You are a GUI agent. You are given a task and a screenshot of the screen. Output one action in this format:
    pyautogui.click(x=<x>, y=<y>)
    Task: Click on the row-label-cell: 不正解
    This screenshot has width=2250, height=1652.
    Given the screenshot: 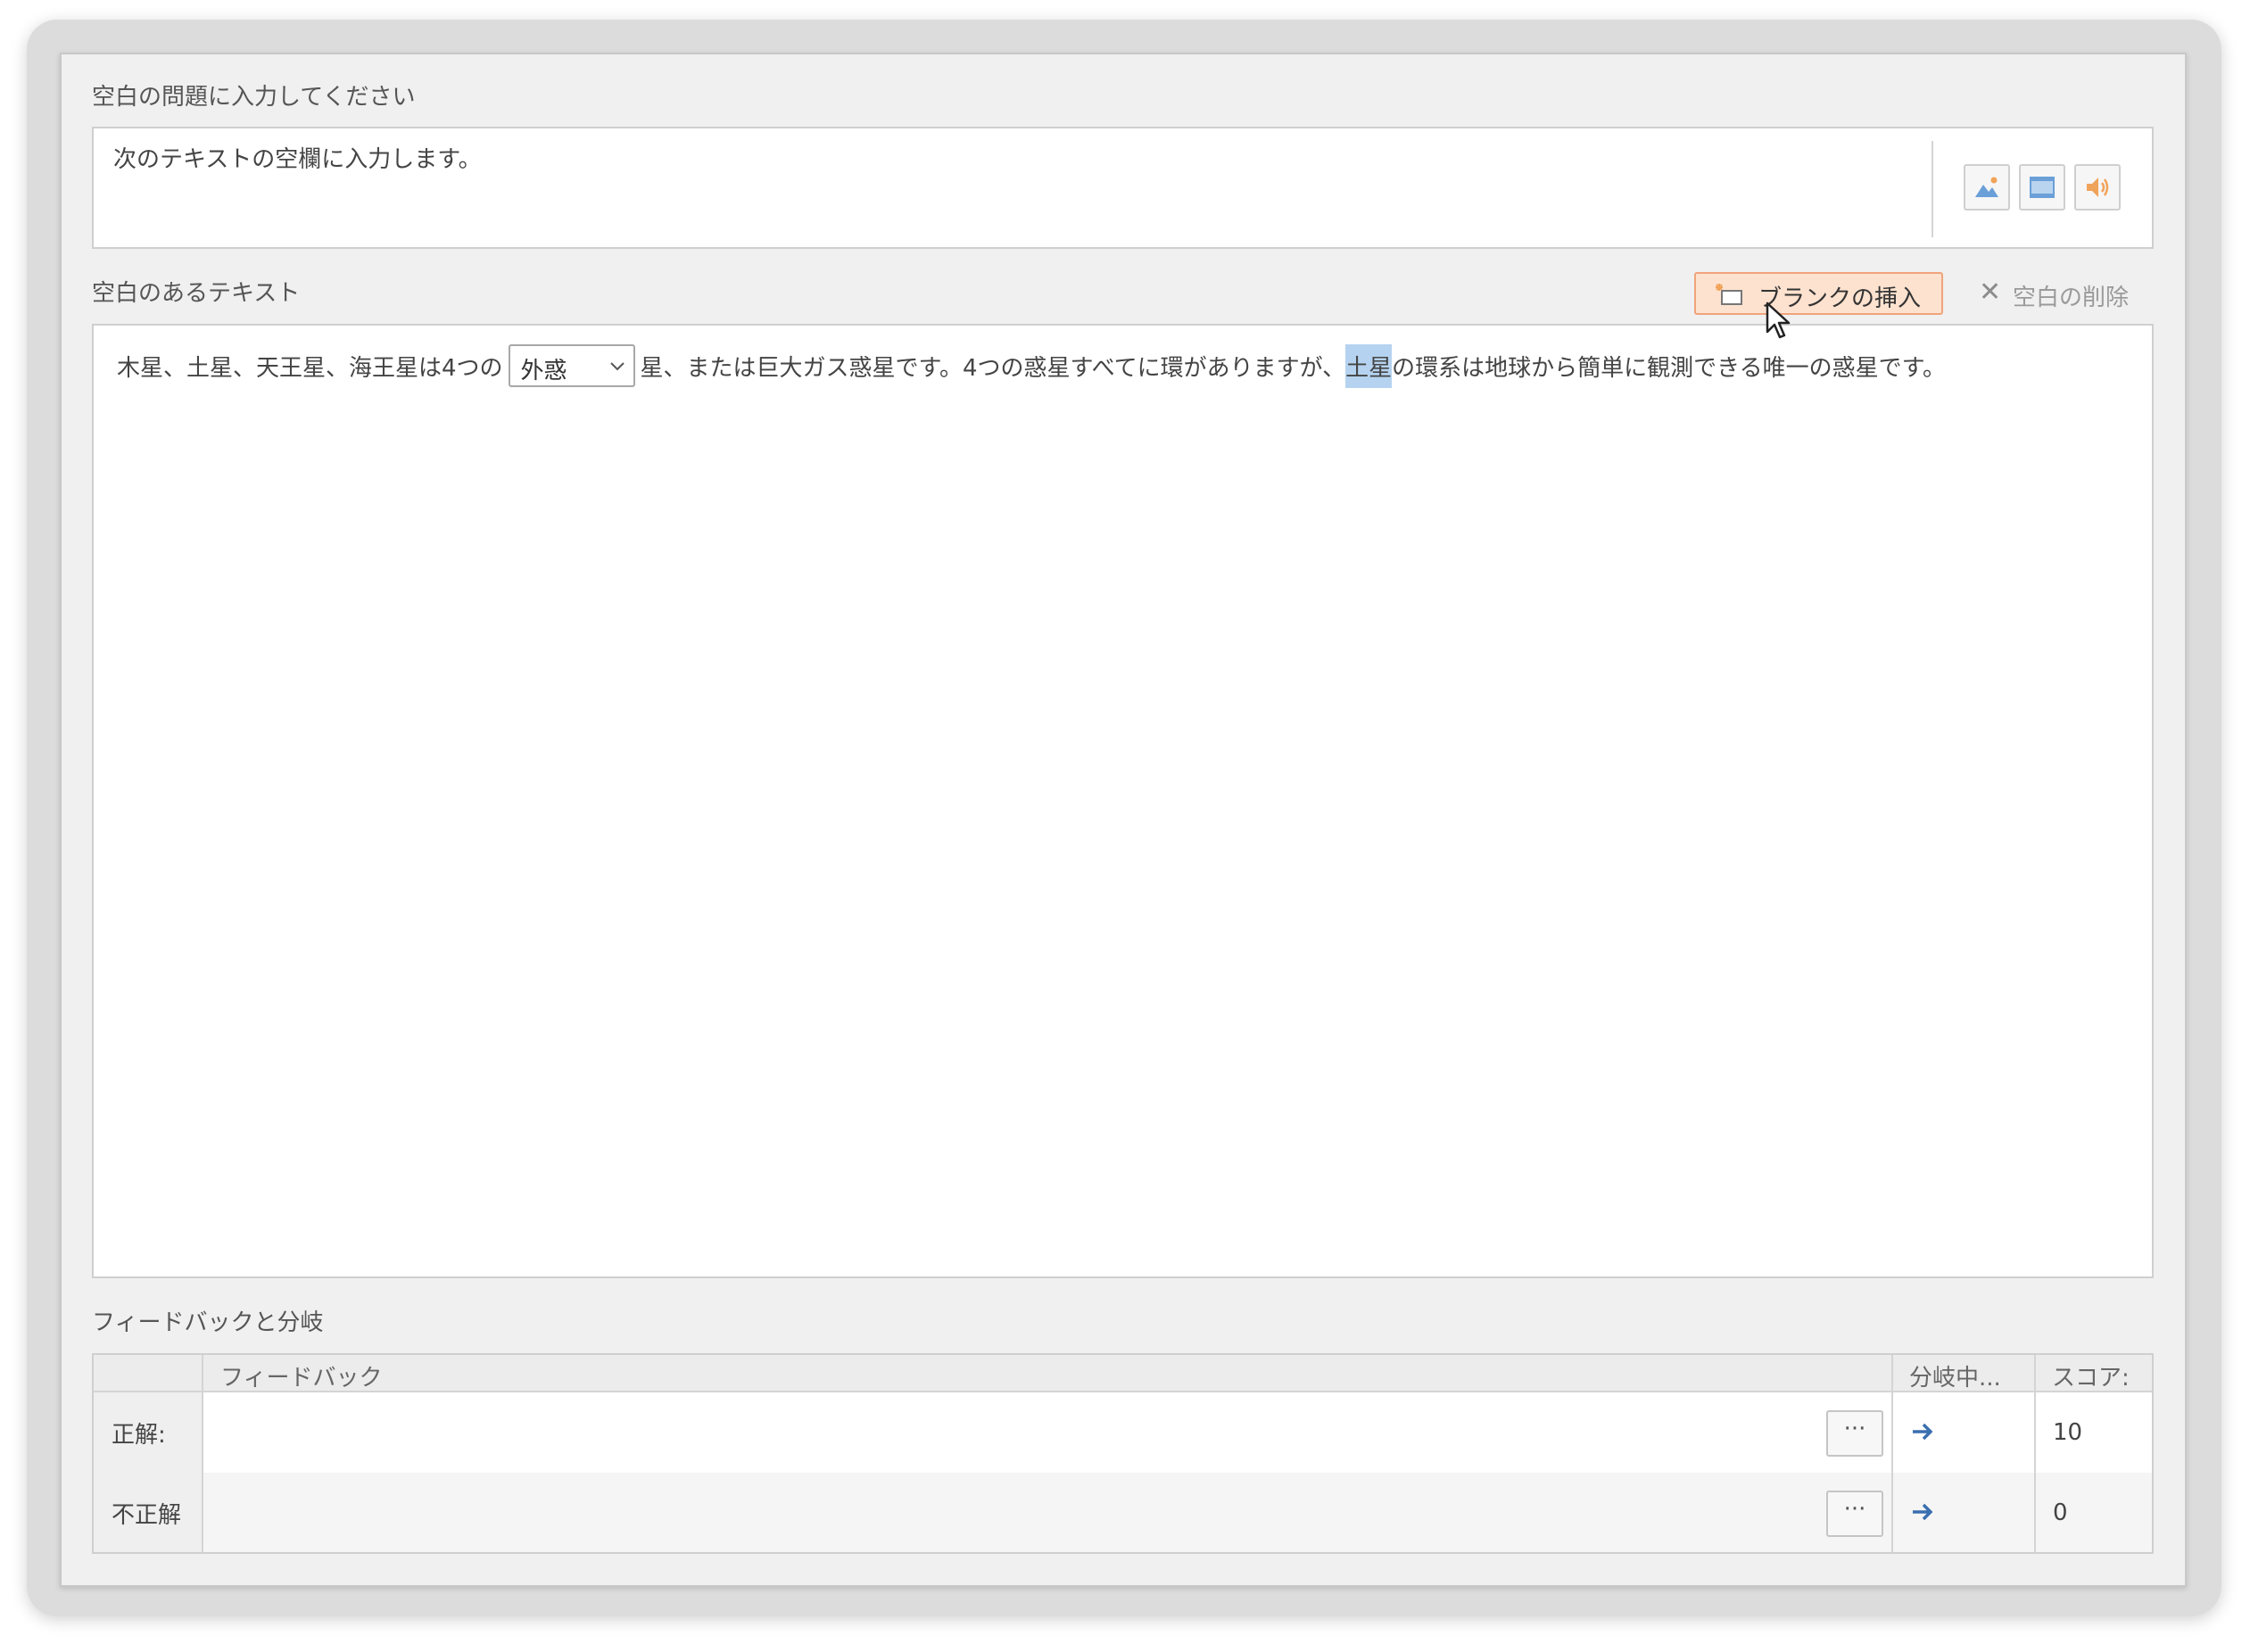 What is the action you would take?
    pyautogui.click(x=148, y=1512)
    